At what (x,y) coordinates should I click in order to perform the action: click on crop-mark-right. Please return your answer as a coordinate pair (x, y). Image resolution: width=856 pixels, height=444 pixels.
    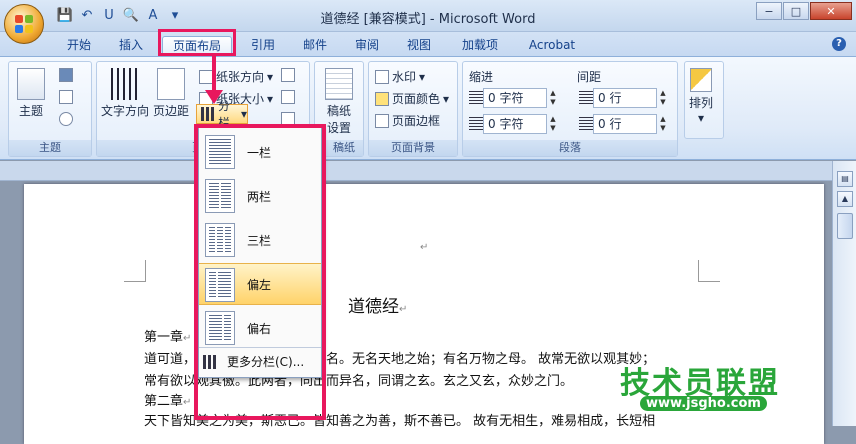
    Looking at the image, I should click on (709, 271).